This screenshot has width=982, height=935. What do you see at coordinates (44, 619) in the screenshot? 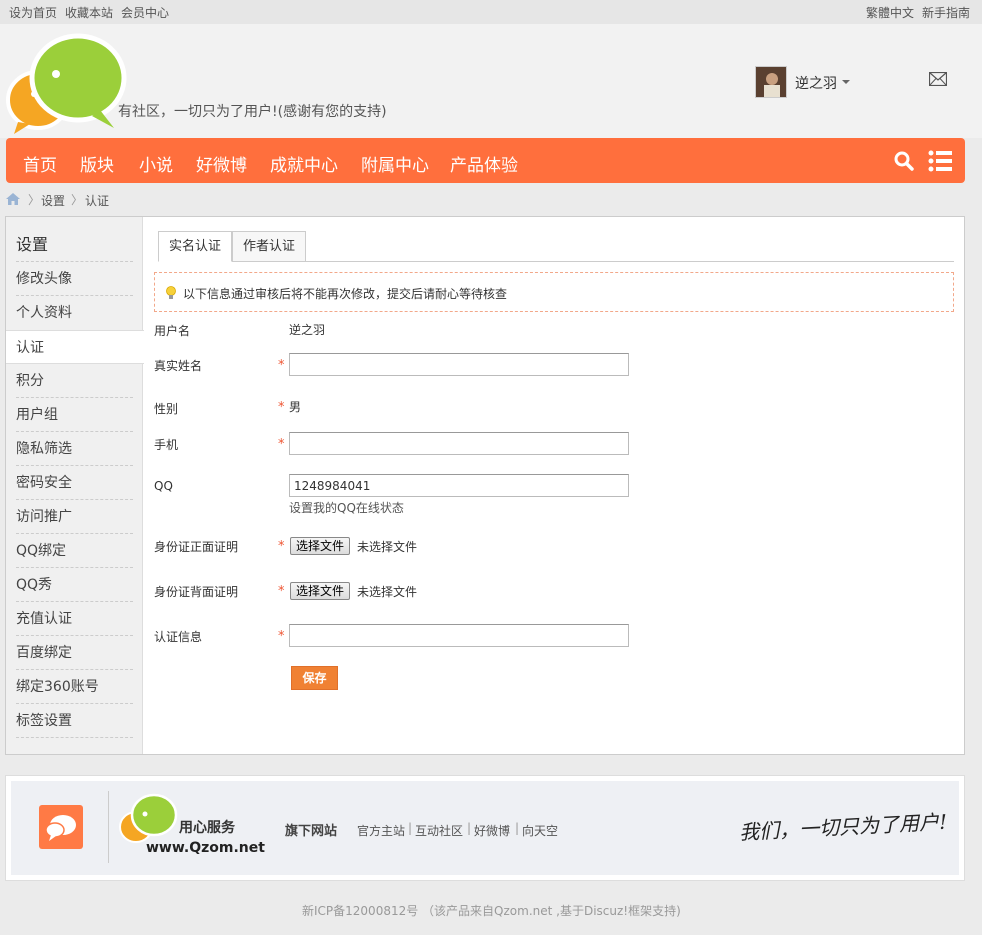
I see `sidebar-item-label: 充值认证` at bounding box center [44, 619].